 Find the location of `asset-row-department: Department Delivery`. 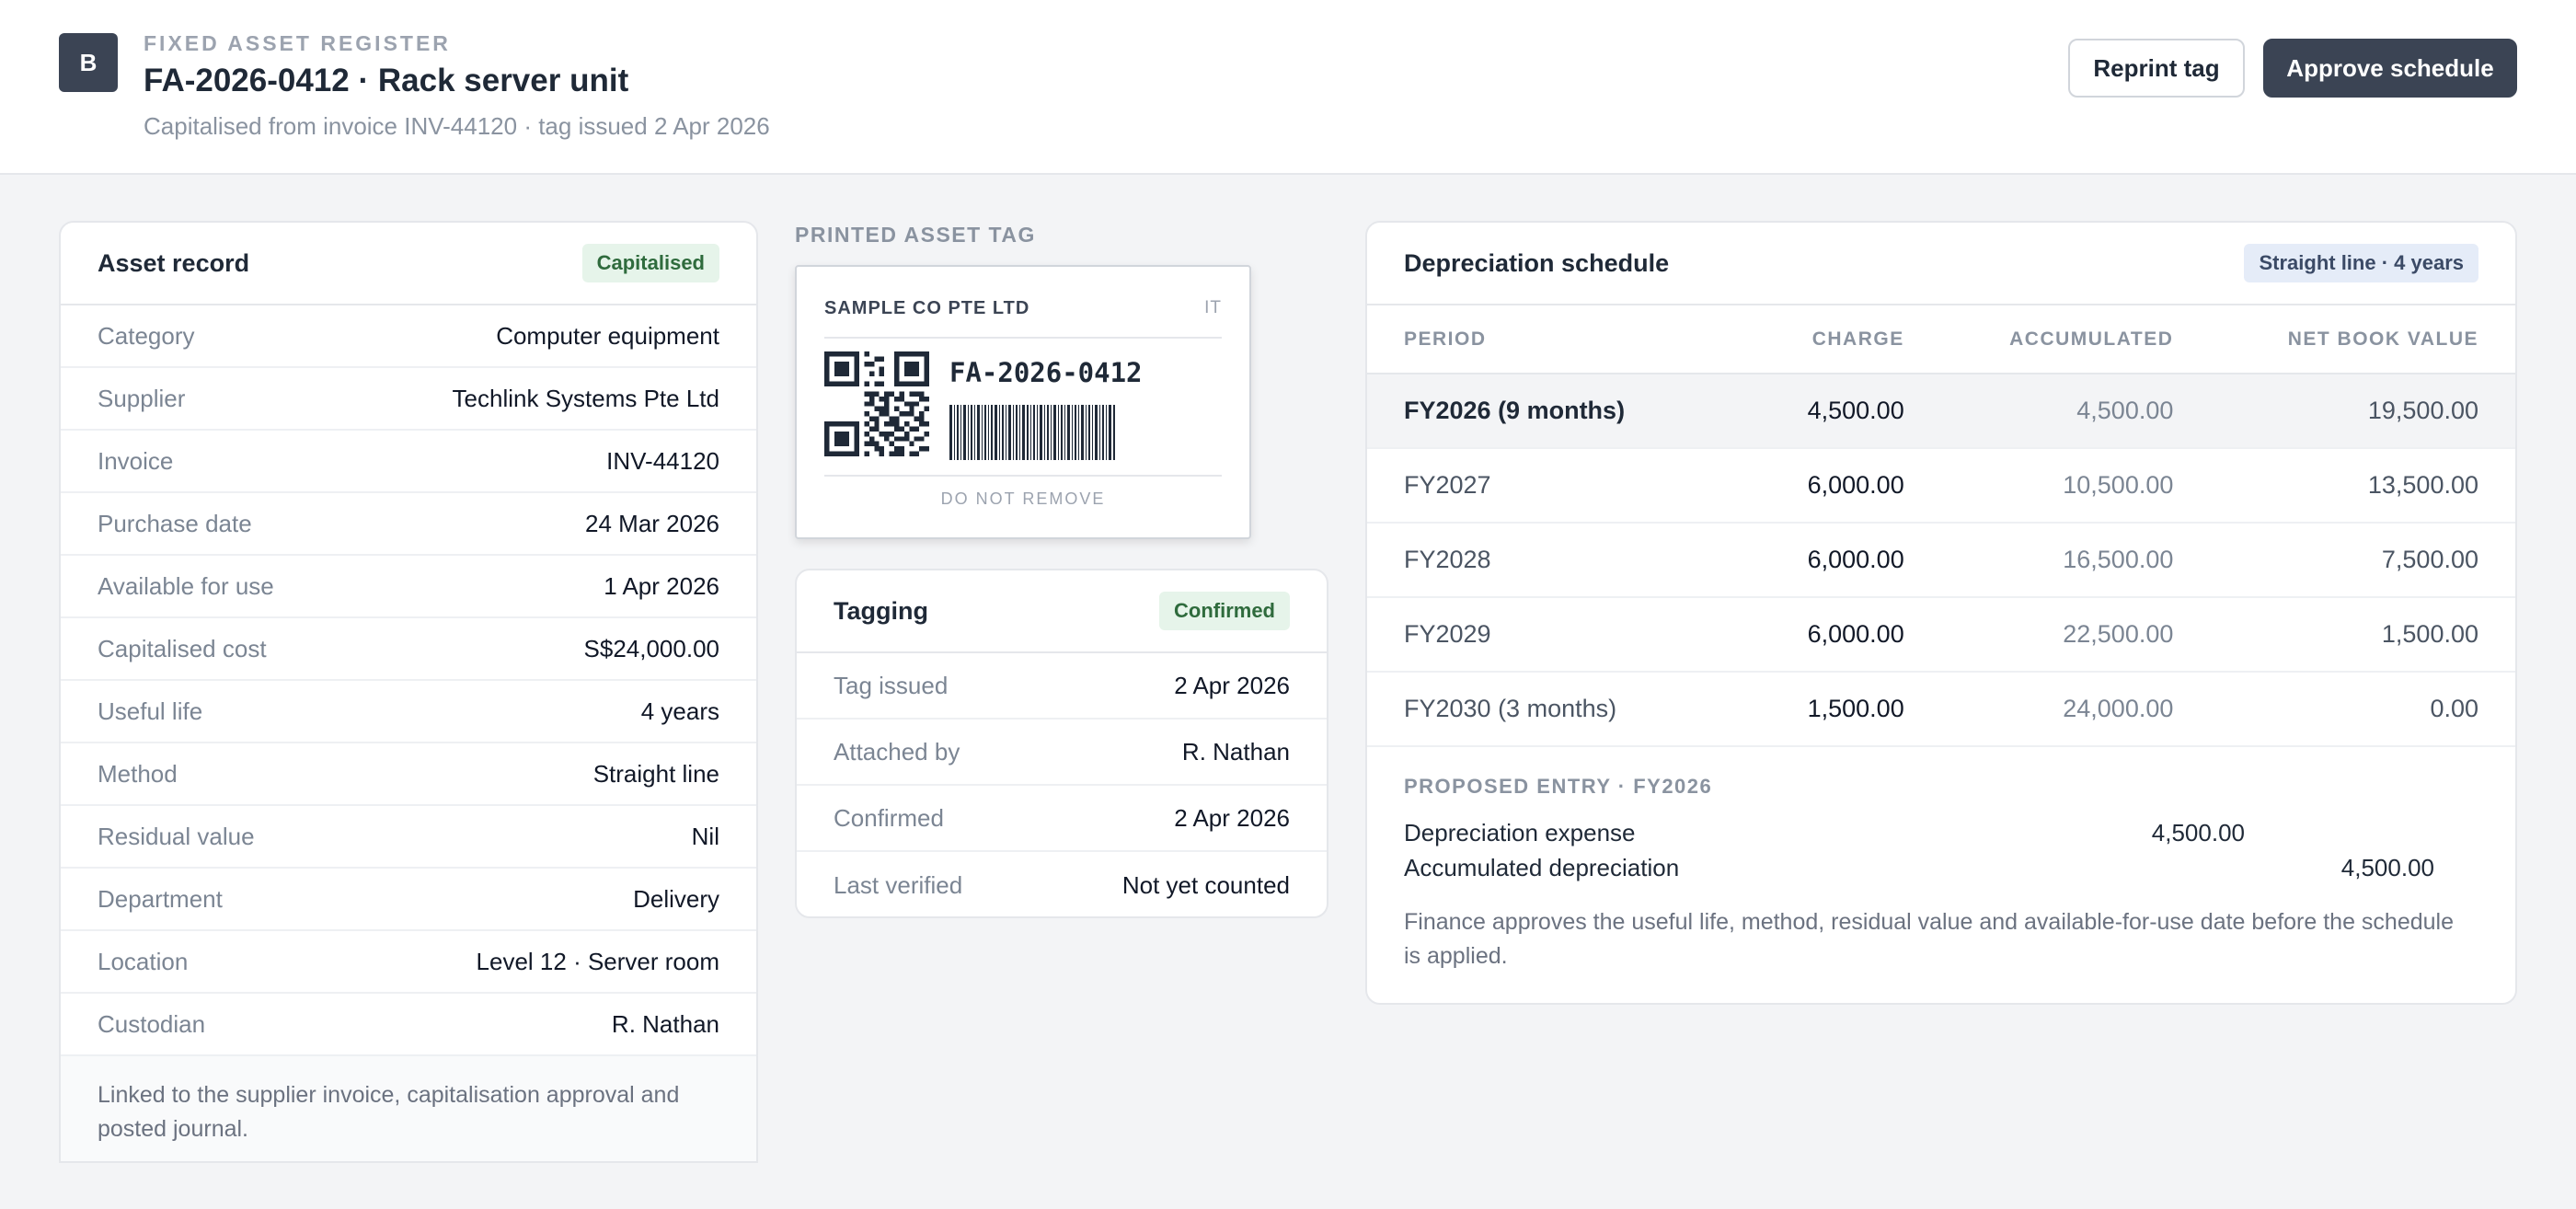

asset-row-department: Department Delivery is located at coordinates (408, 900).